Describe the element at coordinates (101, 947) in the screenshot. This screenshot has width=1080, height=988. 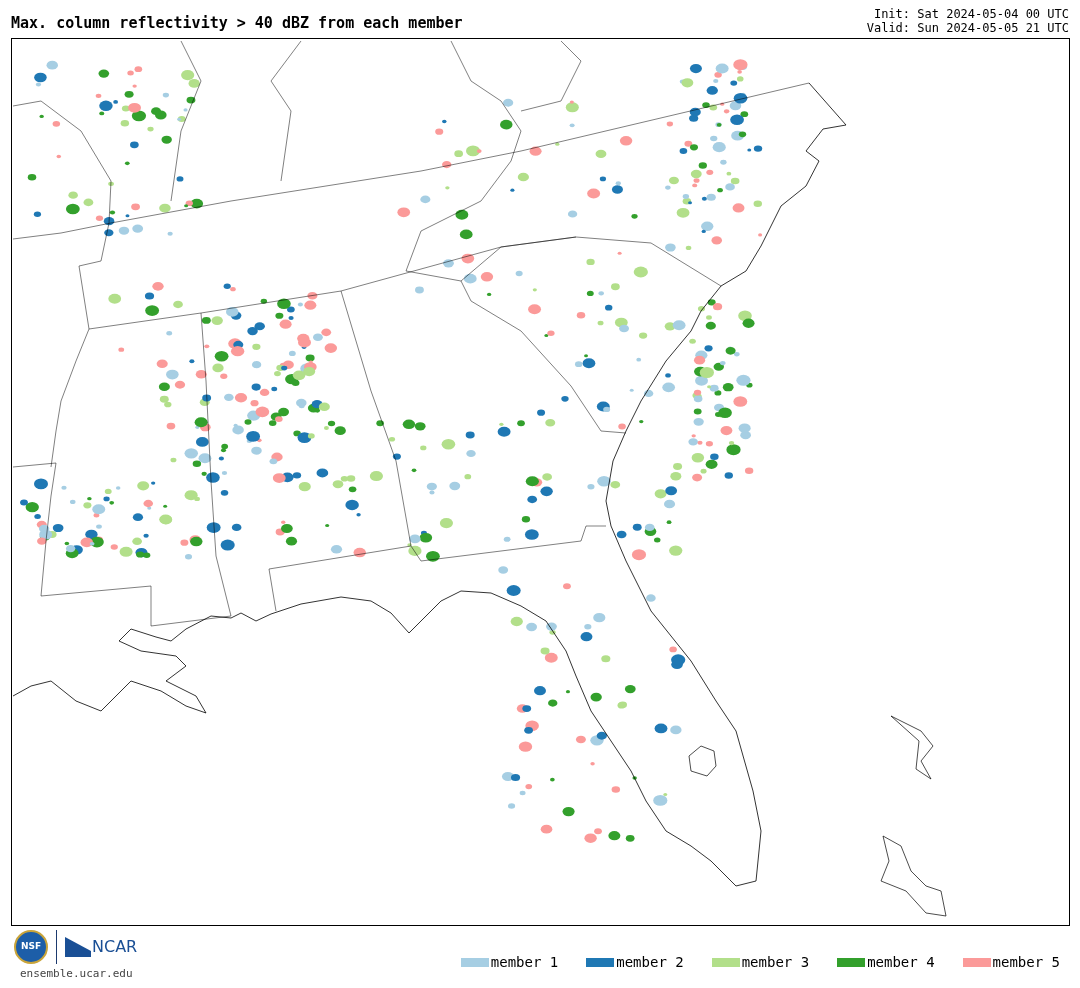
I see `ncar-logo: NCAR` at that location.